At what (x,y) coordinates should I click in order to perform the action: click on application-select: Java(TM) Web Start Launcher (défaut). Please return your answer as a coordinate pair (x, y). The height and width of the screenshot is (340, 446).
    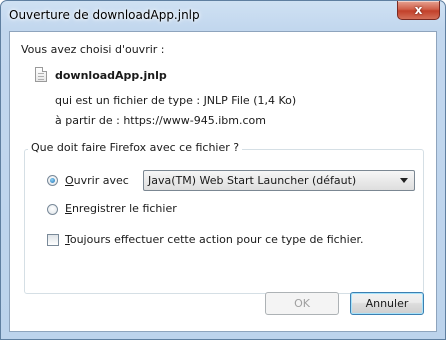
    Looking at the image, I should click on (279, 180).